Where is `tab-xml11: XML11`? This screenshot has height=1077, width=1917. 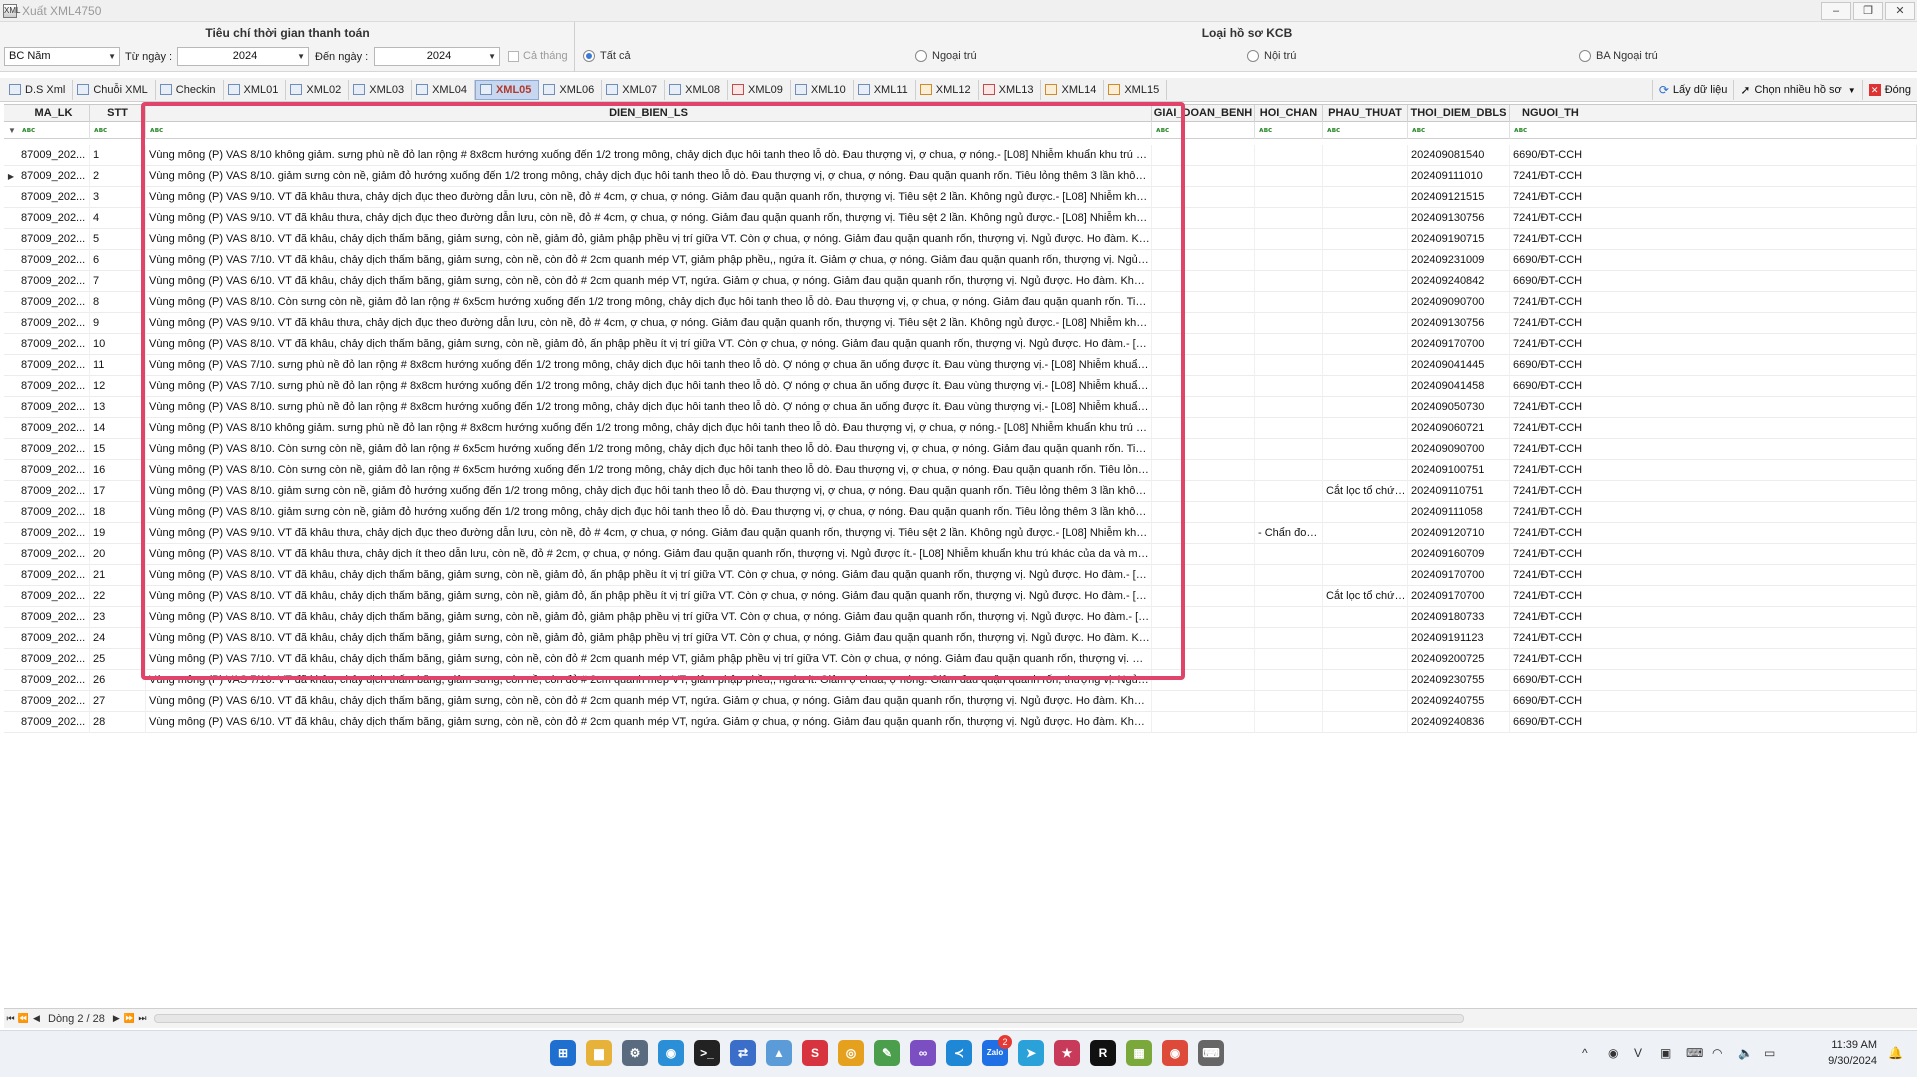 tab-xml11: XML11 is located at coordinates (885, 89).